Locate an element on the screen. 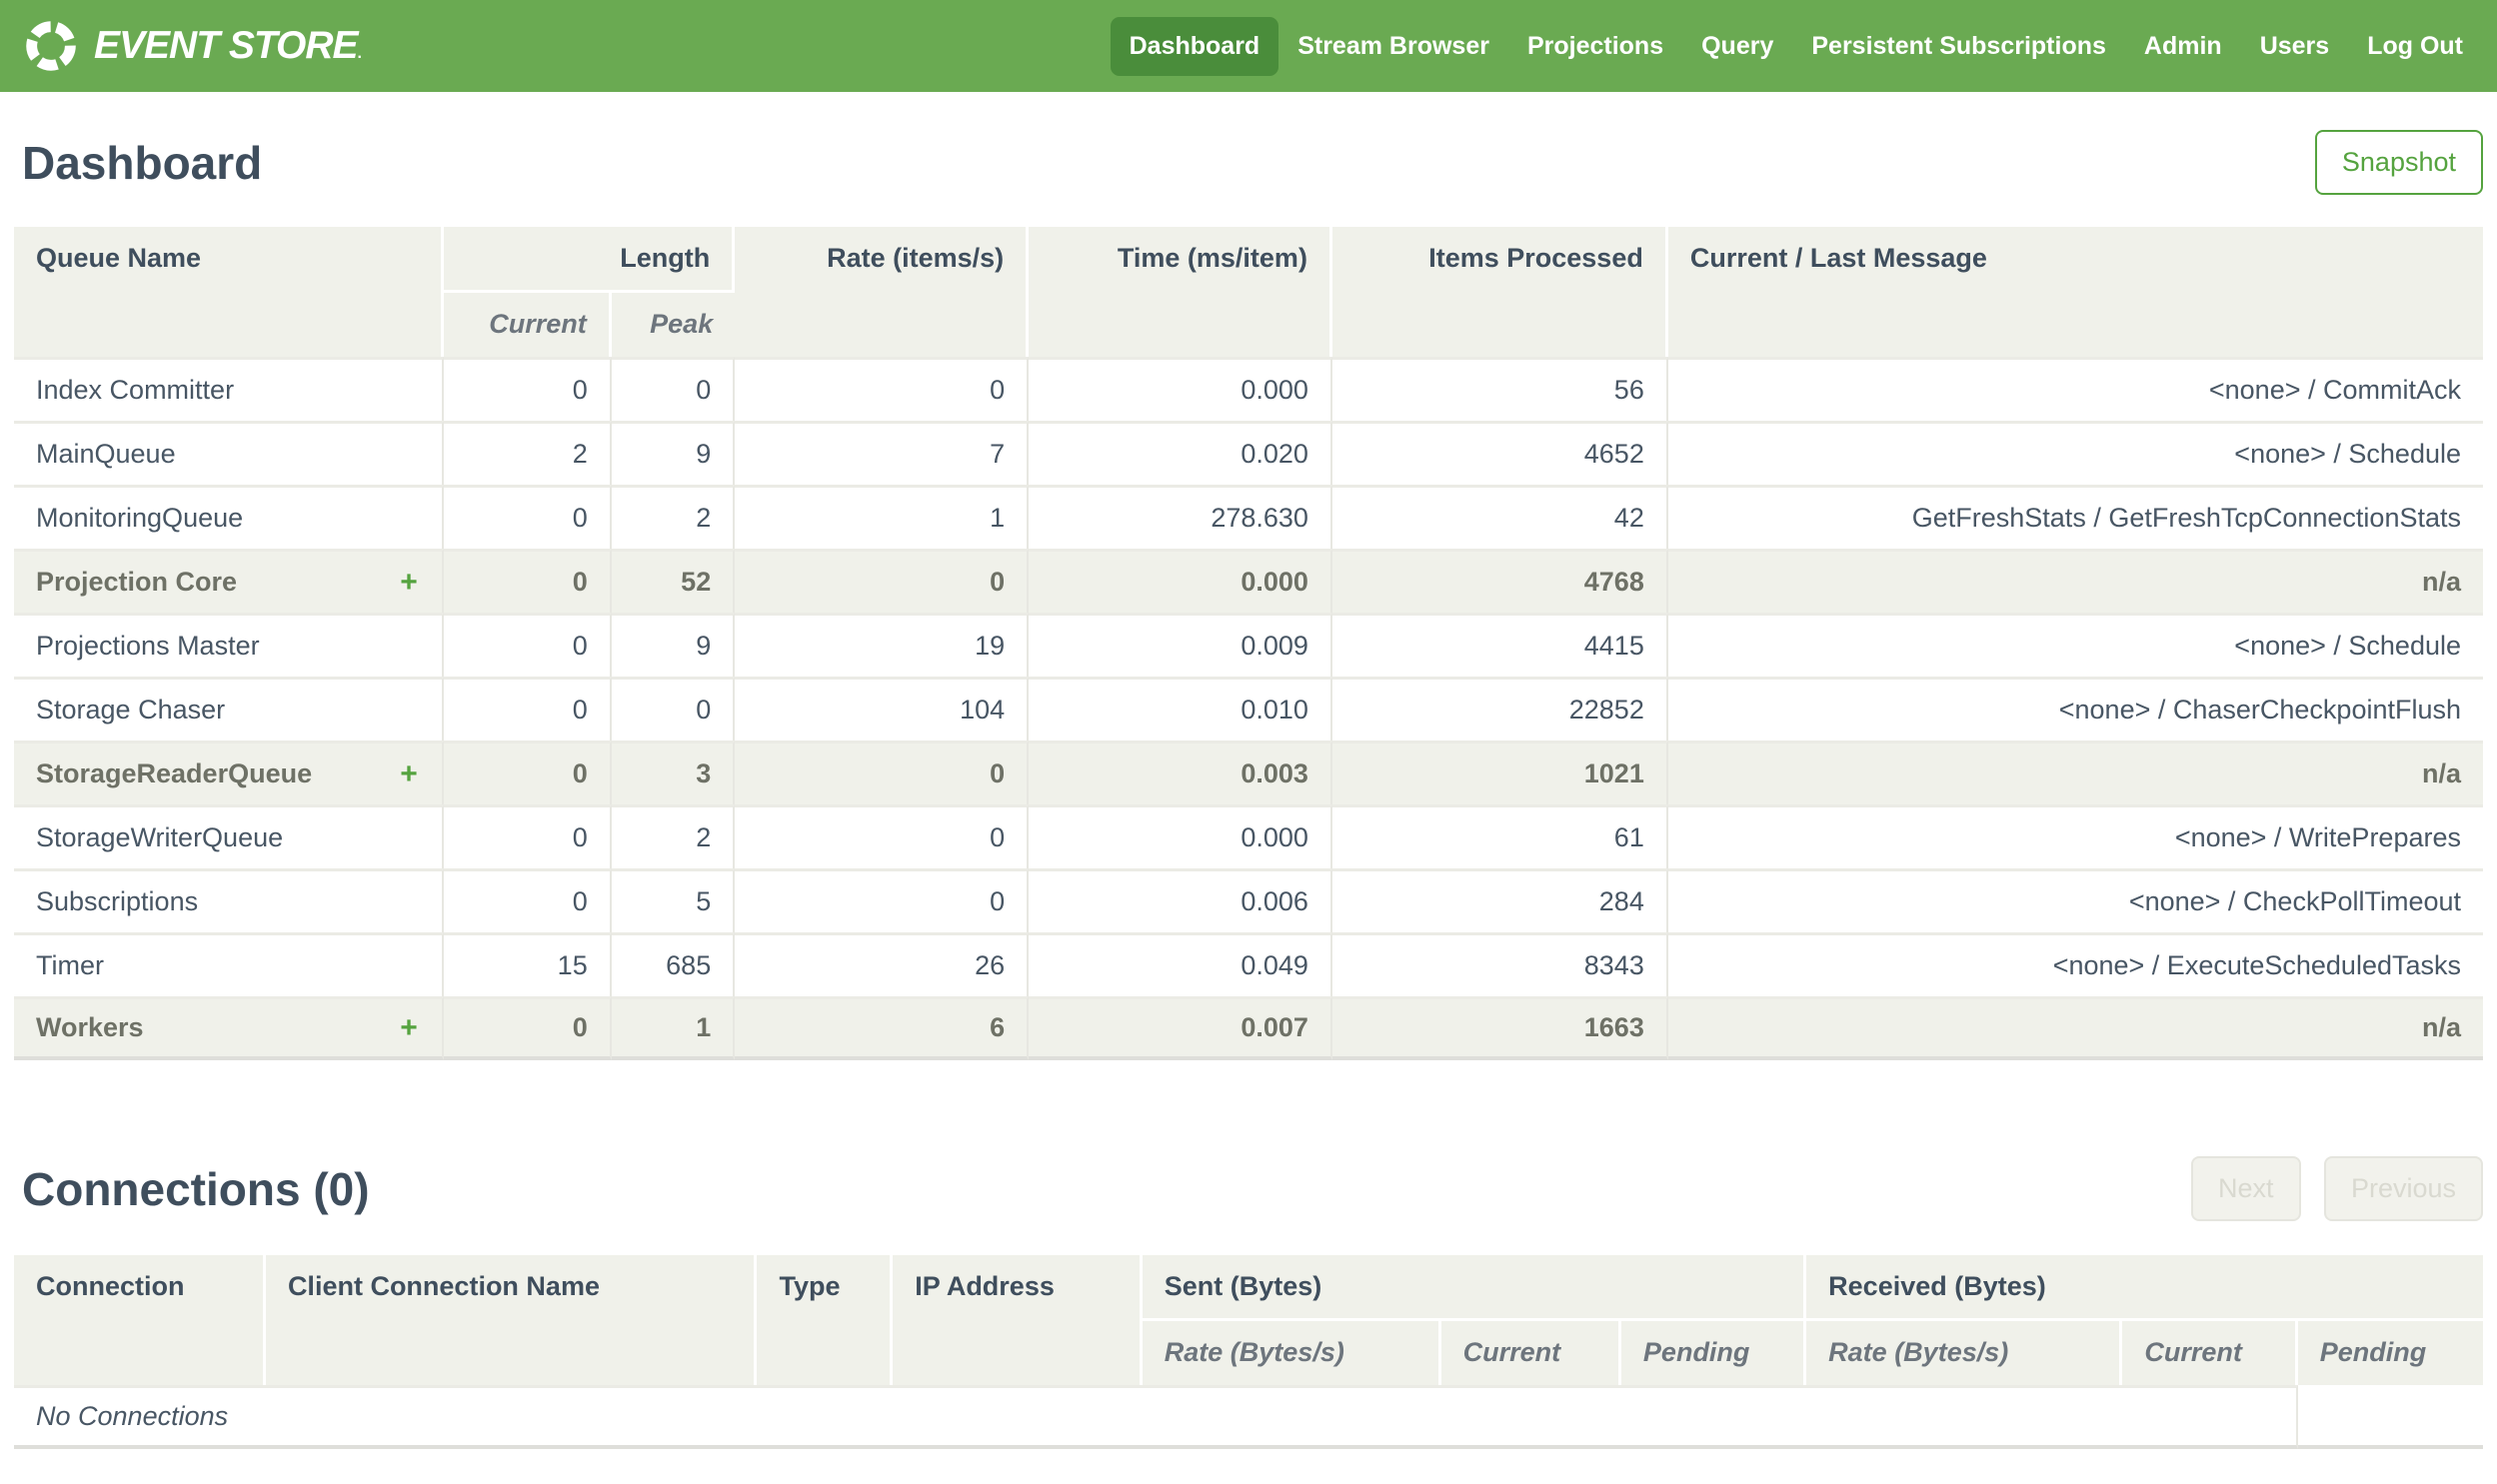 Image resolution: width=2497 pixels, height=1484 pixels. header-sent-rate: Rate (Bytes/s) is located at coordinates (1291, 1353).